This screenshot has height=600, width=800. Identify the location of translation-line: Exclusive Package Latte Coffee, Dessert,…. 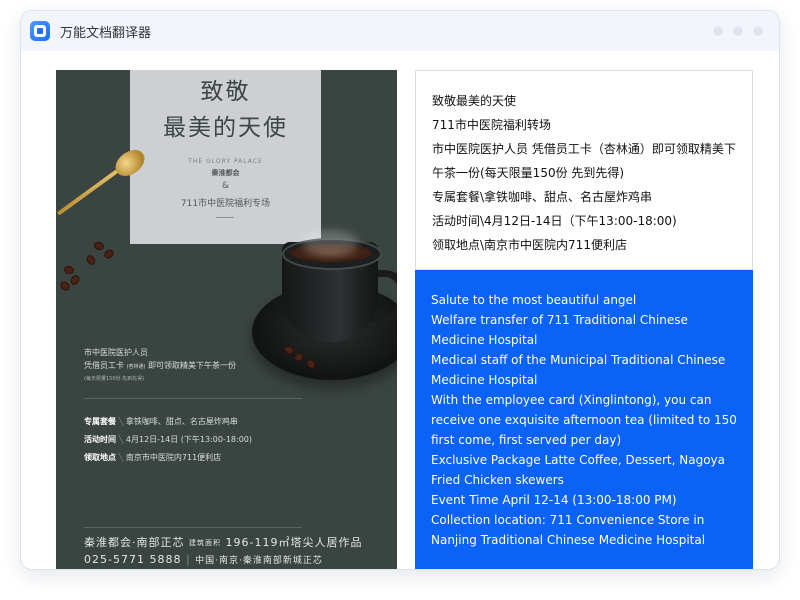
(578, 470).